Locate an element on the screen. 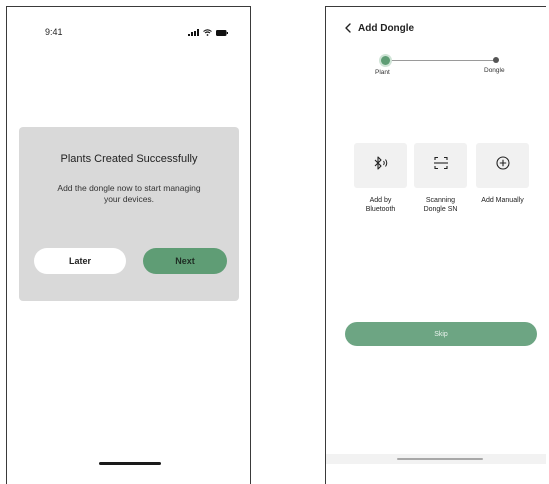 The height and width of the screenshot is (484, 549). status-time: 9:41 is located at coordinates (54, 32).